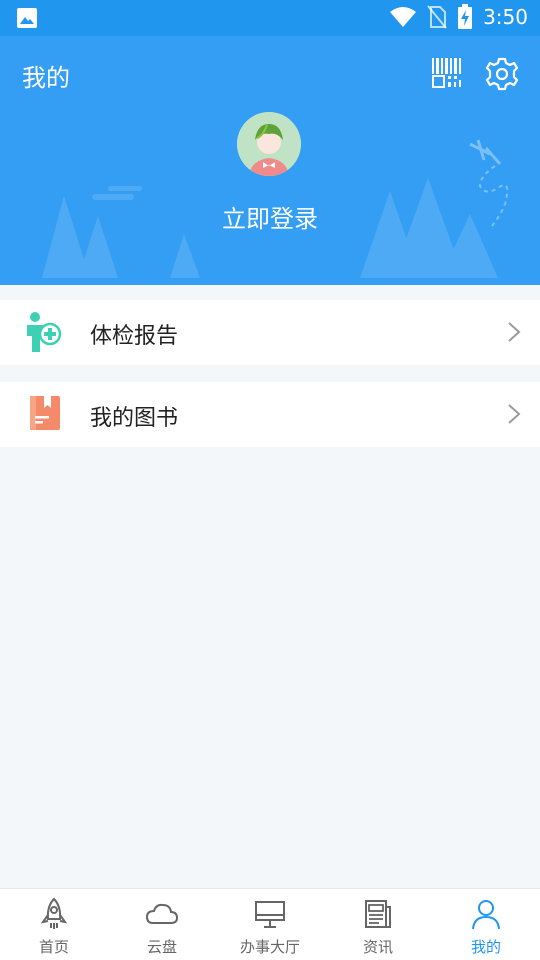 The image size is (540, 960). Describe the element at coordinates (465, 16) in the screenshot. I see `battery-charging-icon` at that location.